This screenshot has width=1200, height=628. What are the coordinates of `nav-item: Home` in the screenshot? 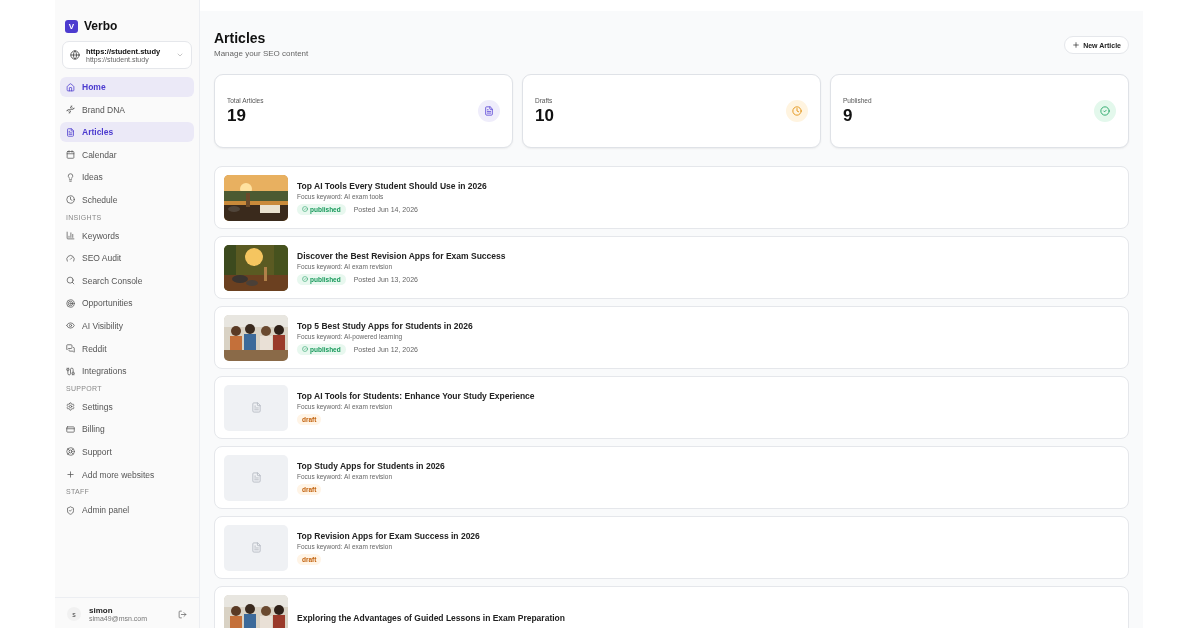 It's located at (127, 87).